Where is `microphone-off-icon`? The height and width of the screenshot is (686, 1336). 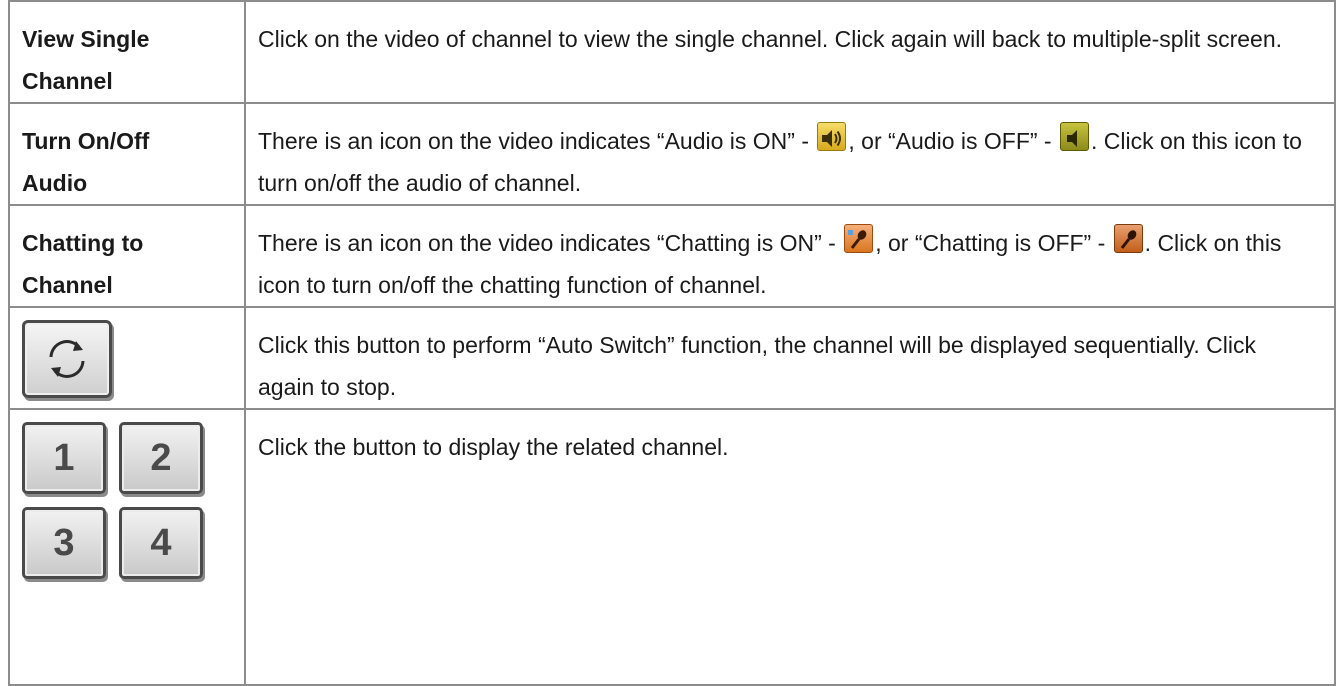
microphone-off-icon is located at coordinates (1128, 238).